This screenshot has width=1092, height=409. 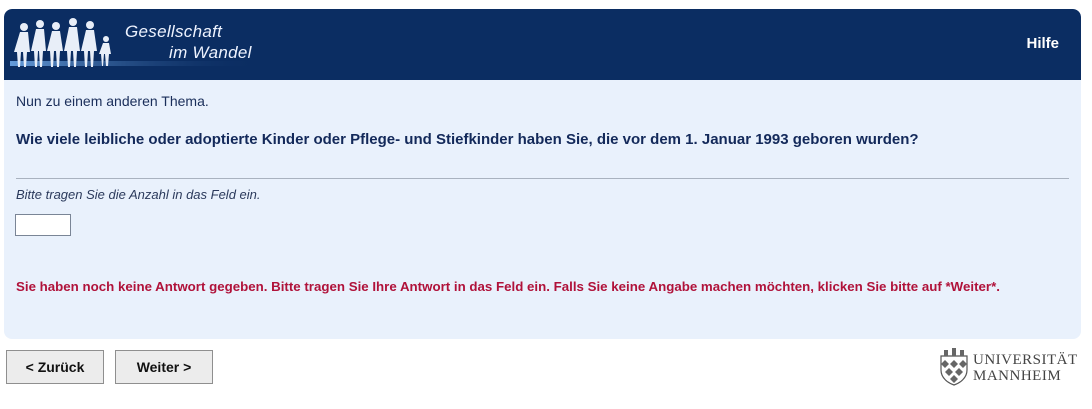 I want to click on back-button: < Zurück, so click(x=55, y=367).